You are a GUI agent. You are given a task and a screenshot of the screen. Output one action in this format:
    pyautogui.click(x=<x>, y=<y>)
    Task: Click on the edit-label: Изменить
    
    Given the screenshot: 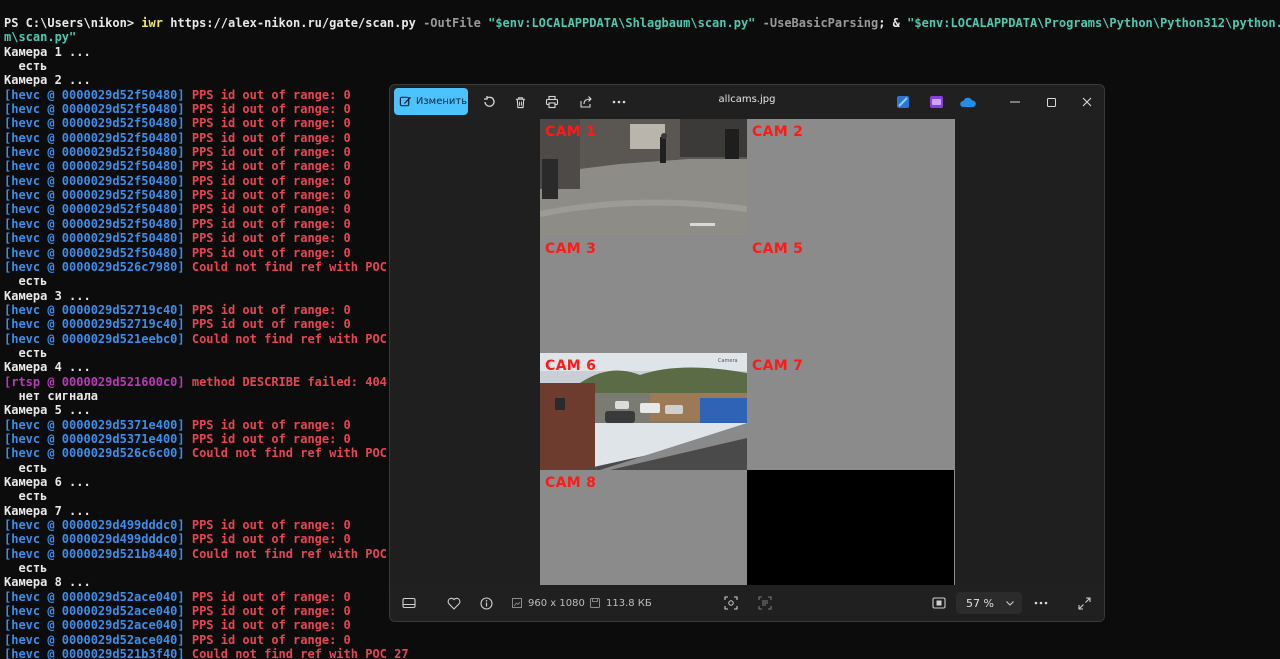 What is the action you would take?
    pyautogui.click(x=441, y=101)
    